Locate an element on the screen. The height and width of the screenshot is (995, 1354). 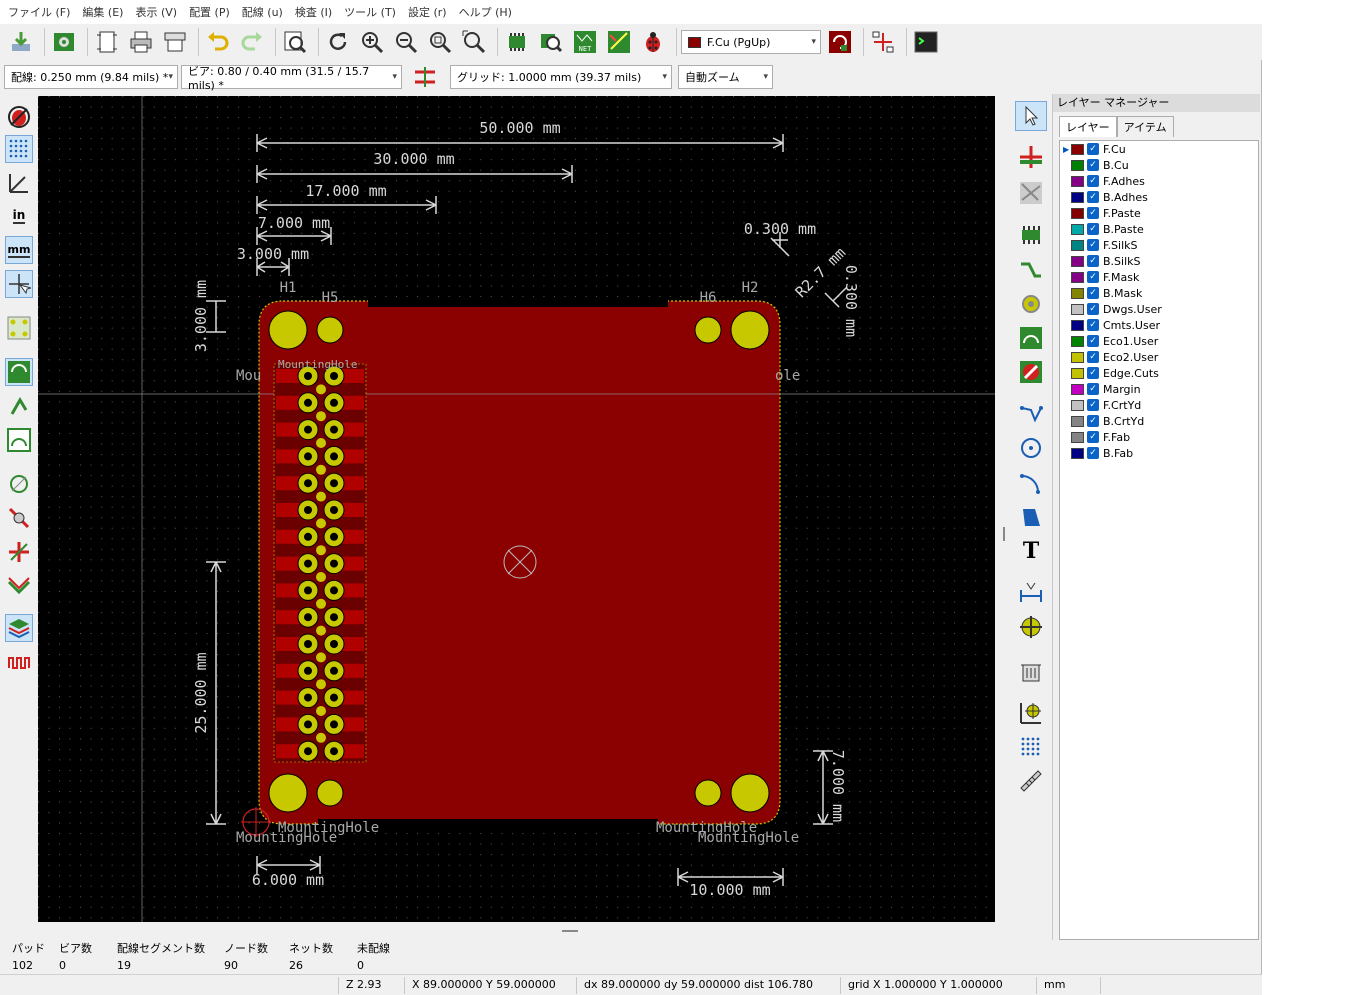
layer-row: ✓ Cmts.User is located at coordinates (1159, 325).